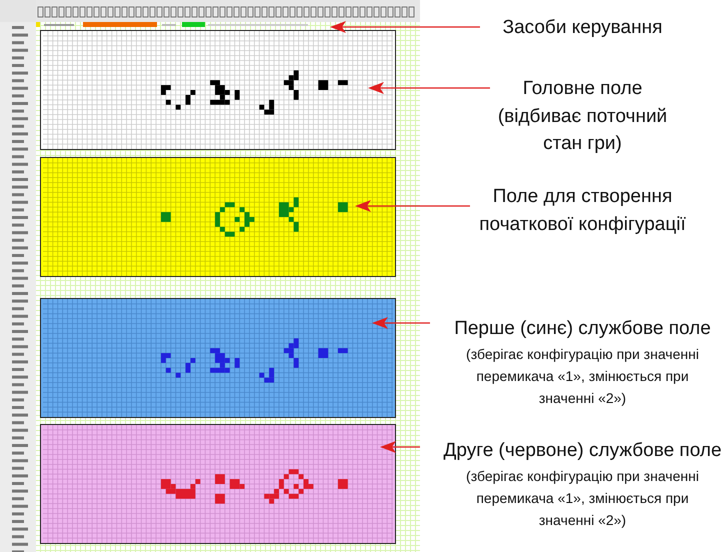 This screenshot has width=725, height=552. What do you see at coordinates (582, 89) in the screenshot?
I see `field-caption: Головне поле` at bounding box center [582, 89].